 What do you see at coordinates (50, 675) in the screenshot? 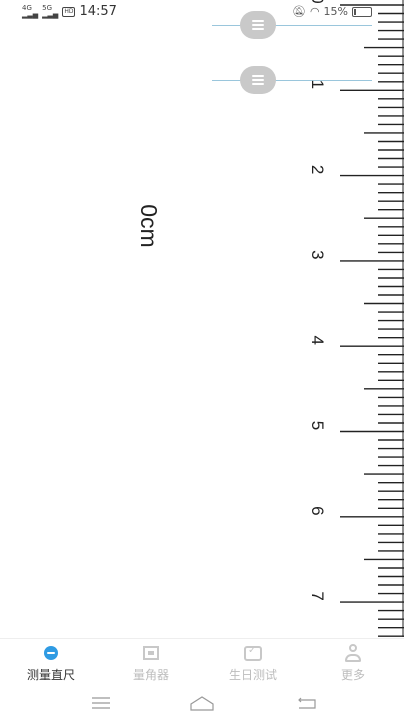
I see `nav-label: 测量直尺` at bounding box center [50, 675].